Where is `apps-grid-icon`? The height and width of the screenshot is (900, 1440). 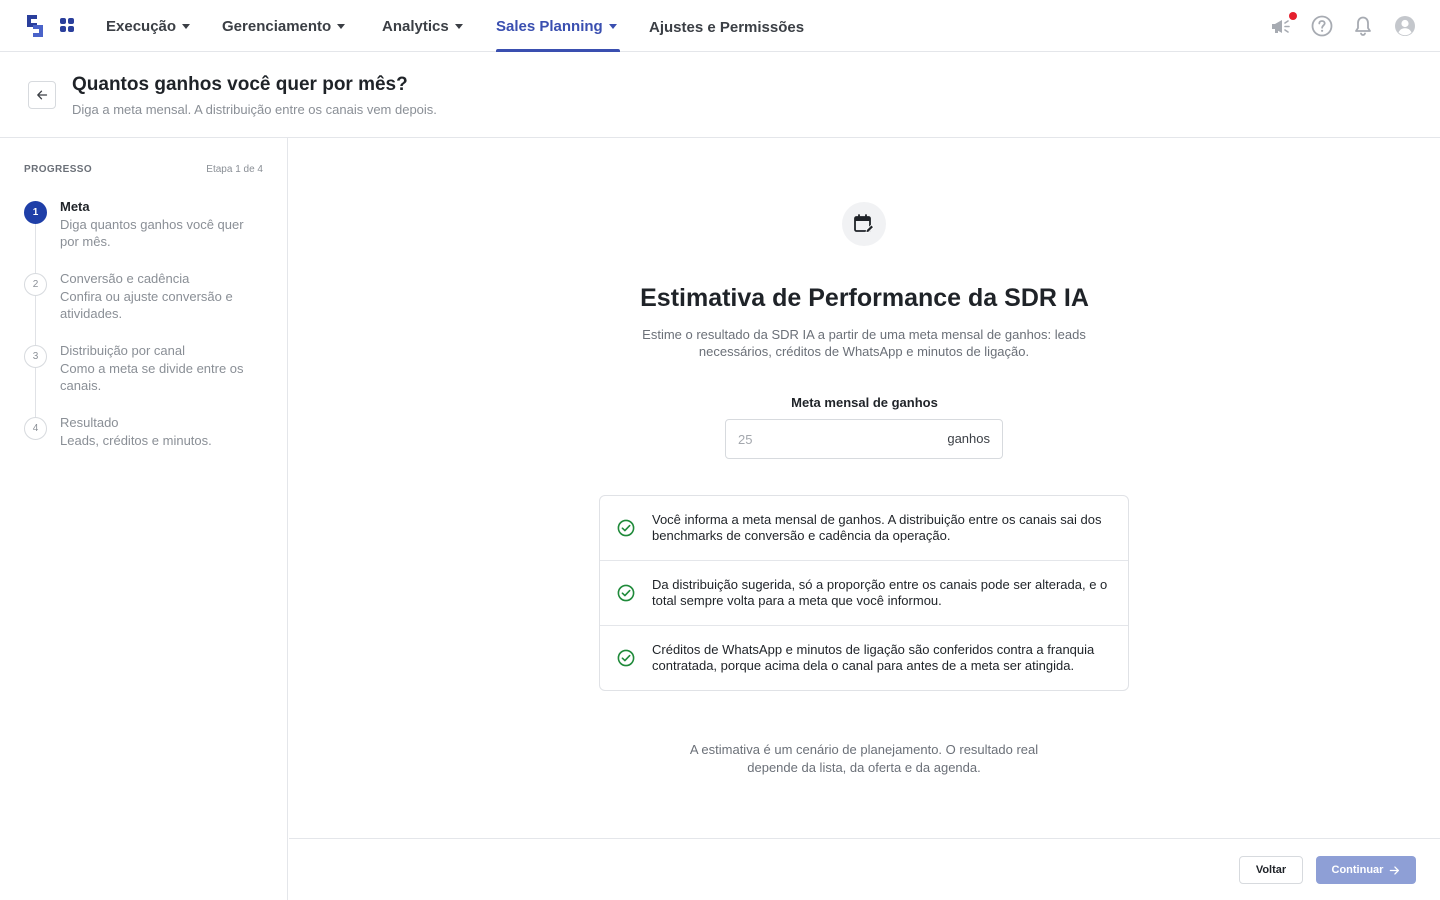 apps-grid-icon is located at coordinates (67, 25).